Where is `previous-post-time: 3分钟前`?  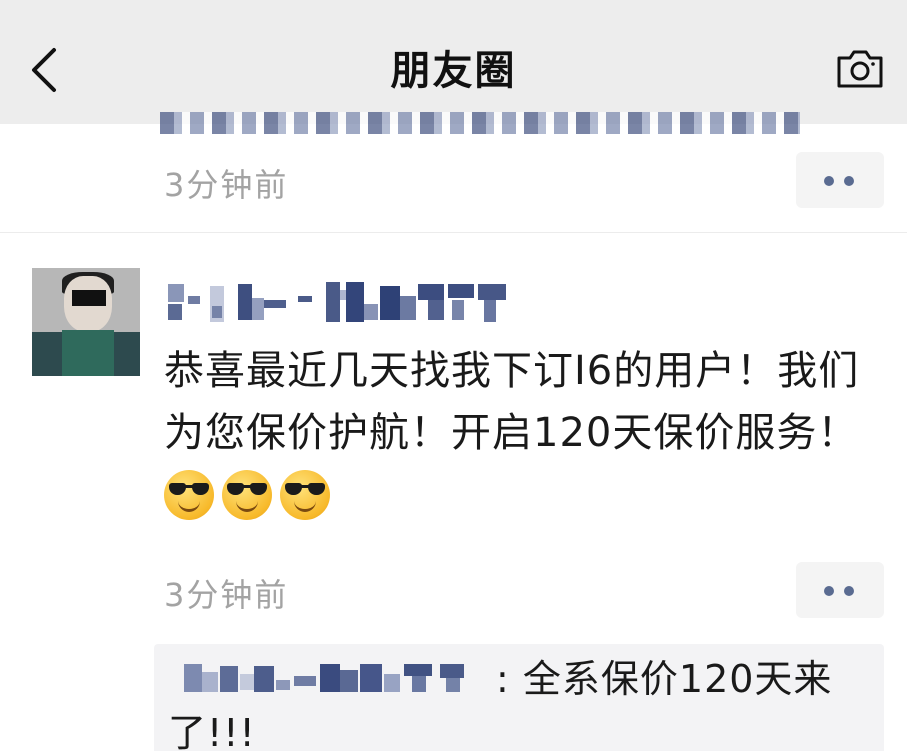 previous-post-time: 3分钟前 is located at coordinates (226, 185).